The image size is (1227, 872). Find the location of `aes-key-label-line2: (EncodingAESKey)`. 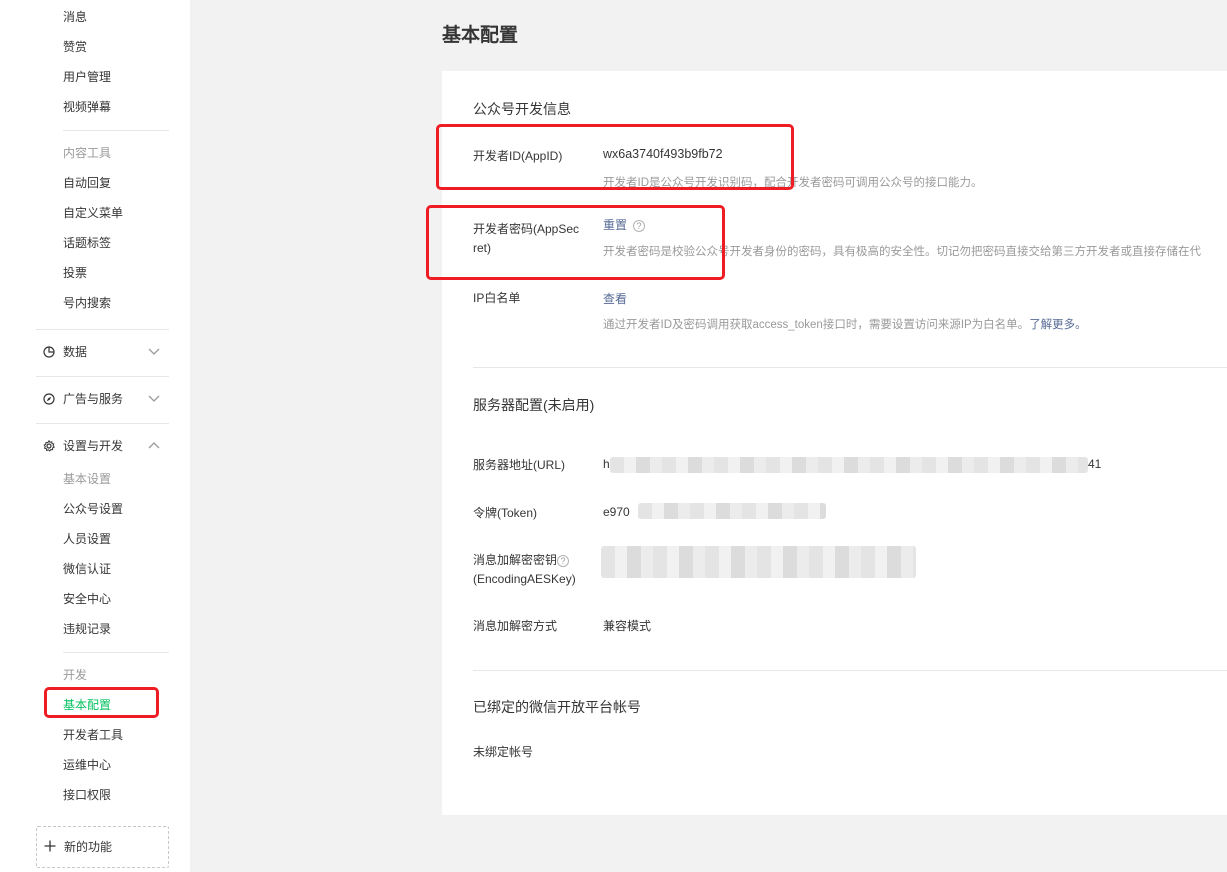

aes-key-label-line2: (EncodingAESKey) is located at coordinates (524, 579).